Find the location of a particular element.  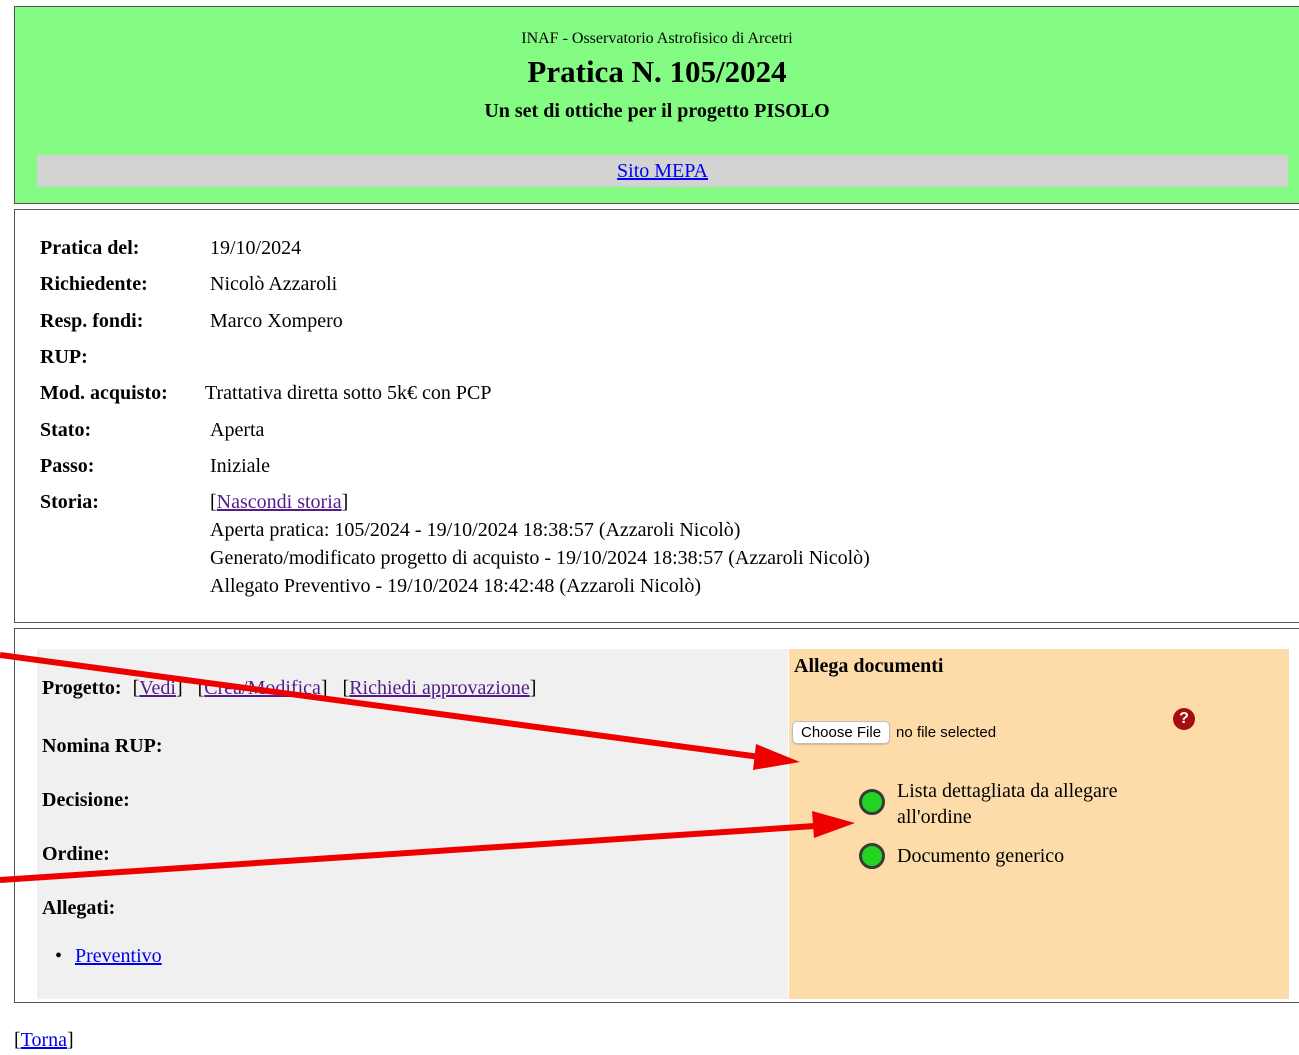

attach-title: Allega documenti is located at coordinates (869, 666).